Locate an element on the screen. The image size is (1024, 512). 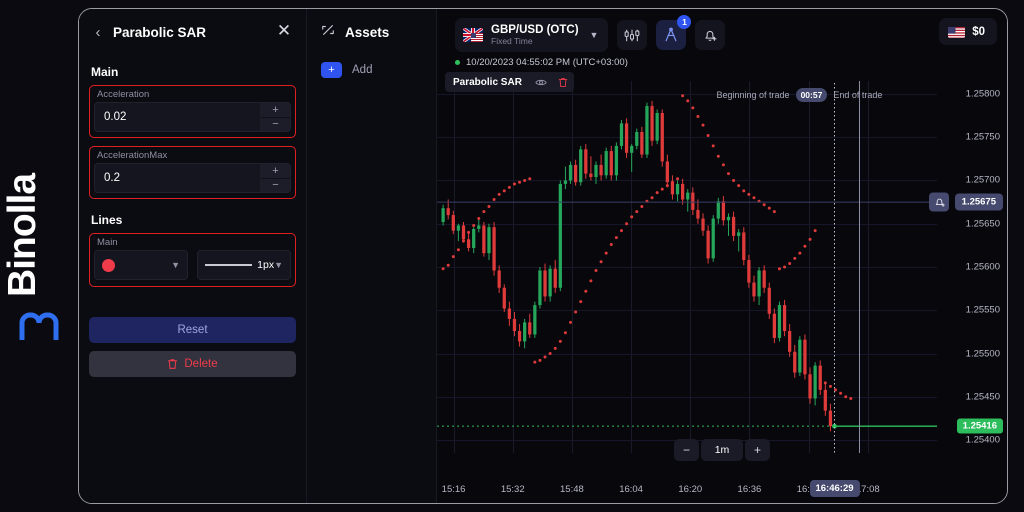
acceleration-max-increment-button: + is located at coordinates (275, 171).